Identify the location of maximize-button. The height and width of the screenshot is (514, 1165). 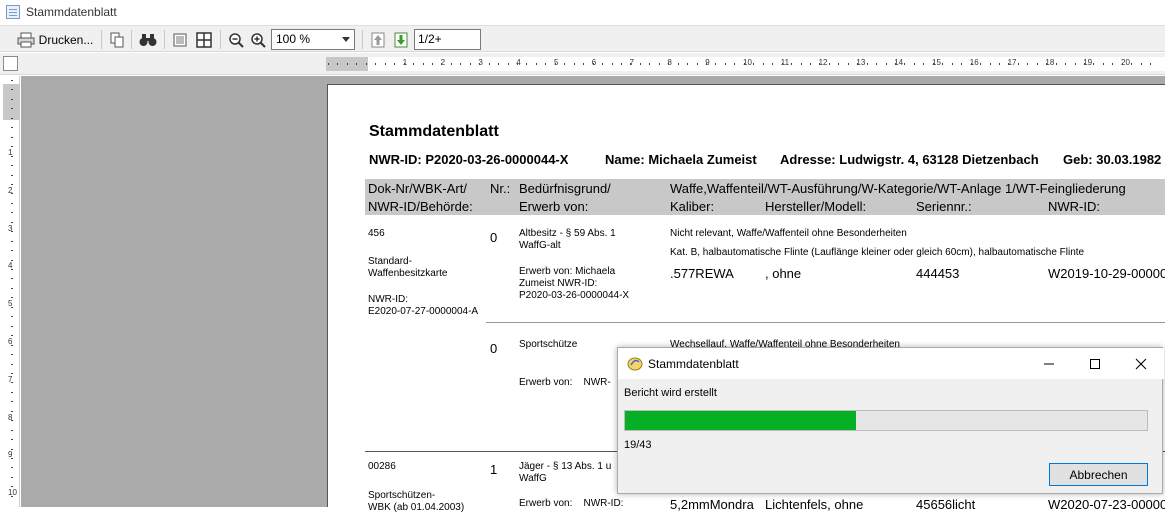
(1095, 363).